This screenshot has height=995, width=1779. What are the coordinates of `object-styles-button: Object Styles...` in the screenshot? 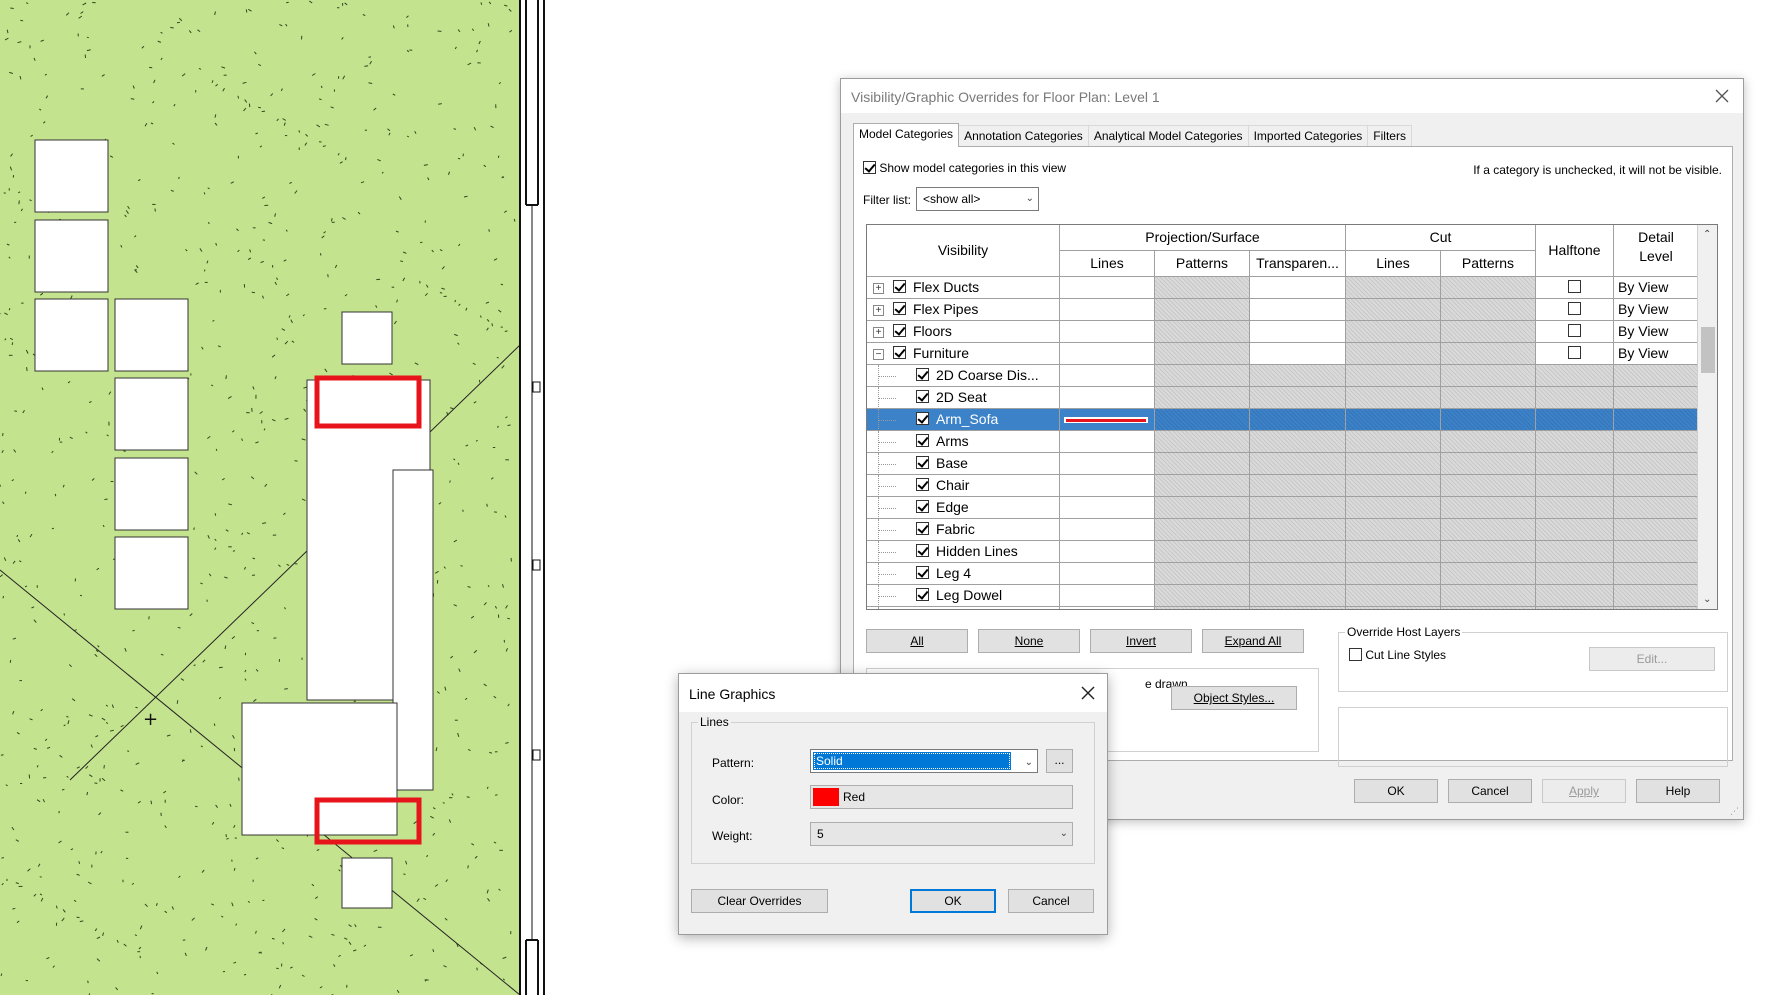 It's located at (1234, 698).